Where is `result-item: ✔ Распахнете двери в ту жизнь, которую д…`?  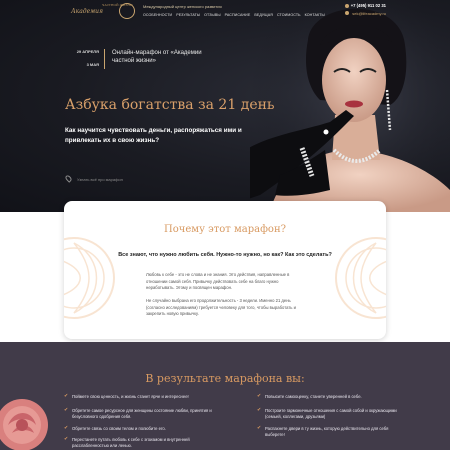
result-item: ✔ Распахнете двери в ту жизнь, которую д… is located at coordinates (332, 431).